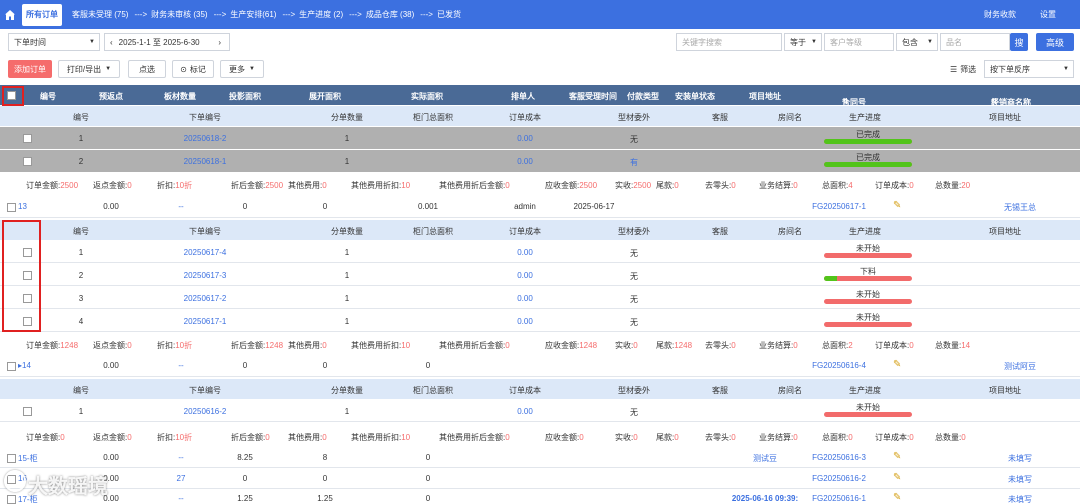 The image size is (1080, 504). What do you see at coordinates (540, 252) in the screenshot?
I see `table-row: 1 20250617-4 1 0.00 无未开始` at bounding box center [540, 252].